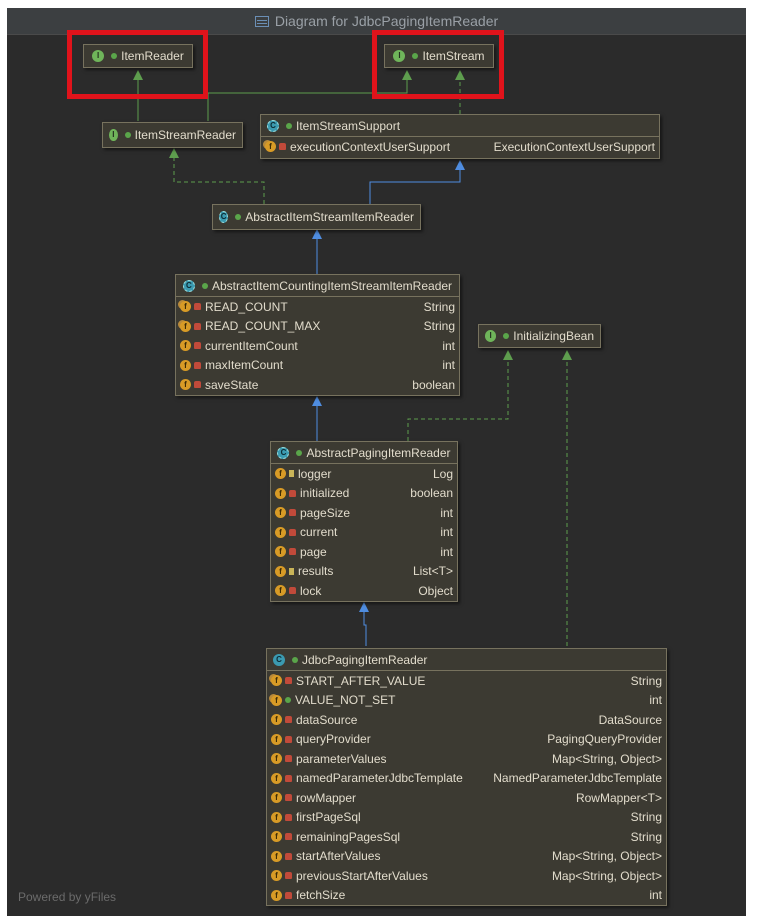 The height and width of the screenshot is (924, 763). I want to click on node-abstract-item-stream-item-reader: C AbstractItemStreamItemReader, so click(316, 217).